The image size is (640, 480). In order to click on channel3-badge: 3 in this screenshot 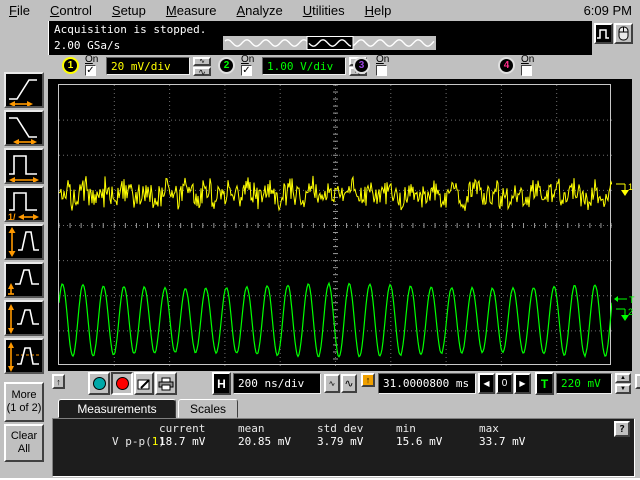, I will do `click(361, 65)`.